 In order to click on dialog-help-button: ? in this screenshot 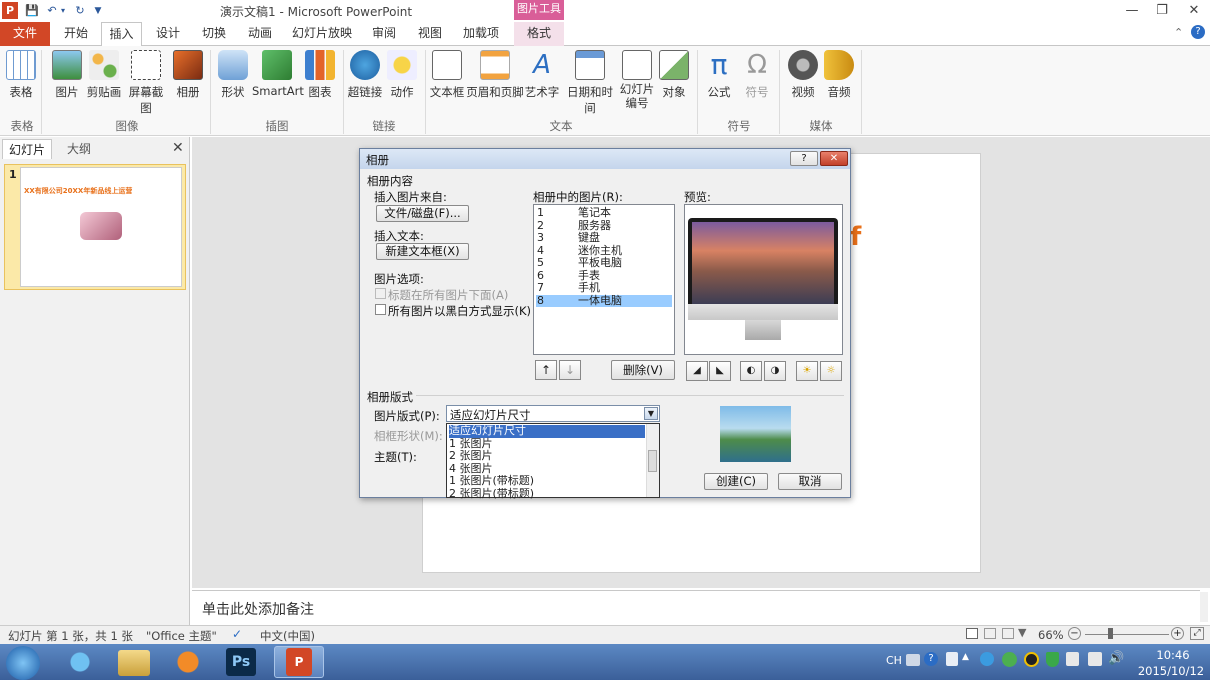, I will do `click(804, 158)`.